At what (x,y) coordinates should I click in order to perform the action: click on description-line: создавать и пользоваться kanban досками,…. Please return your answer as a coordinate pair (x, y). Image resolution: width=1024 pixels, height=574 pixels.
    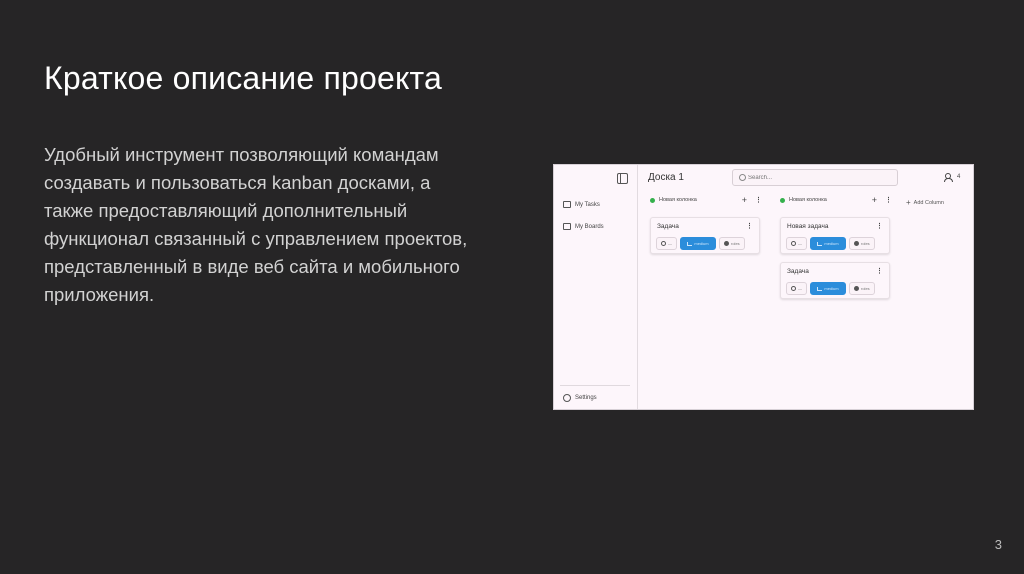
    Looking at the image, I should click on (237, 182).